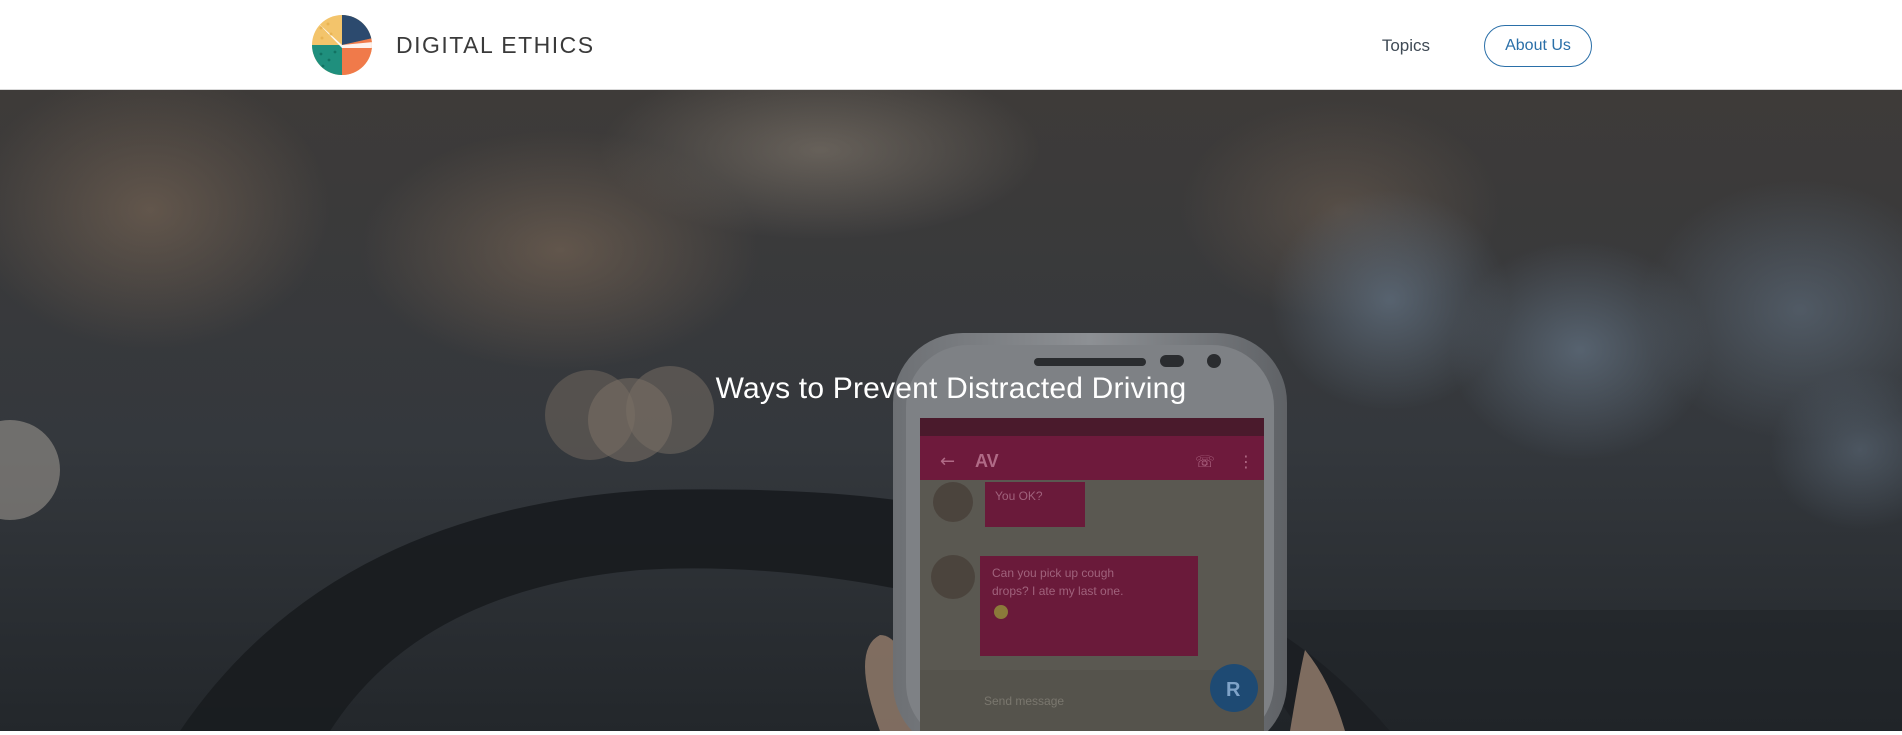 The width and height of the screenshot is (1902, 735). I want to click on home-logo-link: DIGITAL ETHICS, so click(453, 45).